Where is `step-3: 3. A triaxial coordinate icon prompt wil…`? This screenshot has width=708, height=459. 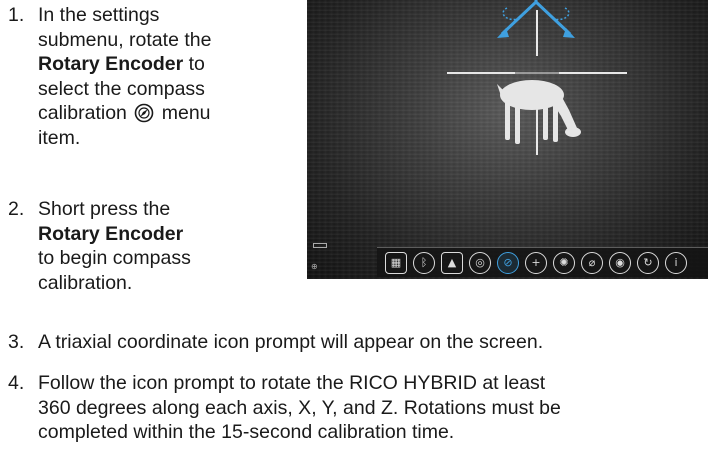
step-3: 3. A triaxial coordinate icon prompt wil… is located at coordinates (358, 345).